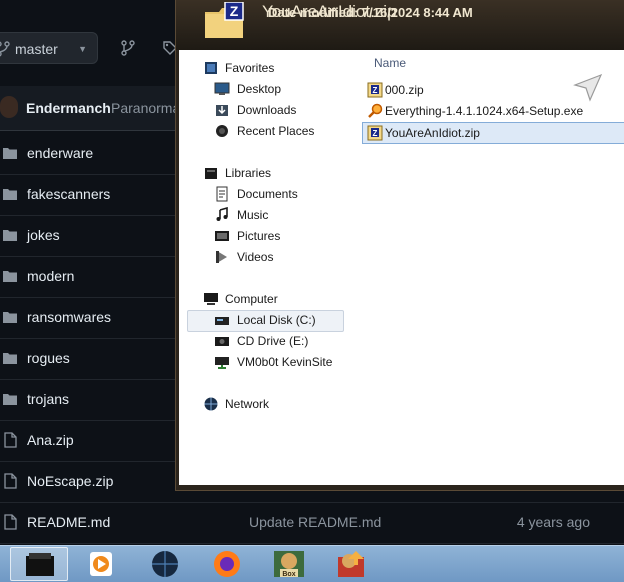 The height and width of the screenshot is (582, 624). What do you see at coordinates (224, 20) in the screenshot?
I see `zip-folder-icon: Z` at bounding box center [224, 20].